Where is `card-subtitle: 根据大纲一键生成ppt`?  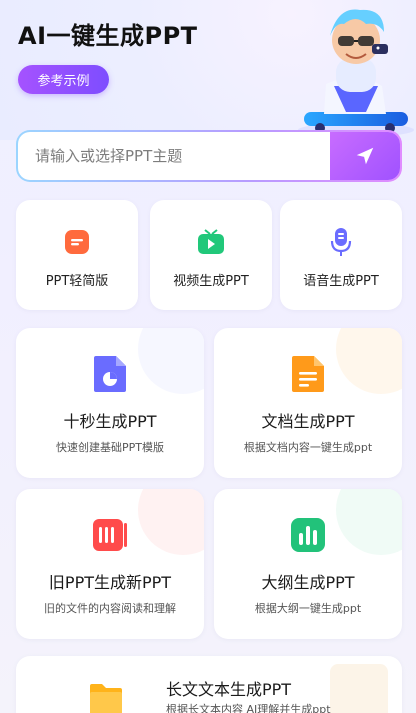 card-subtitle: 根据大纲一键生成ppt is located at coordinates (308, 608).